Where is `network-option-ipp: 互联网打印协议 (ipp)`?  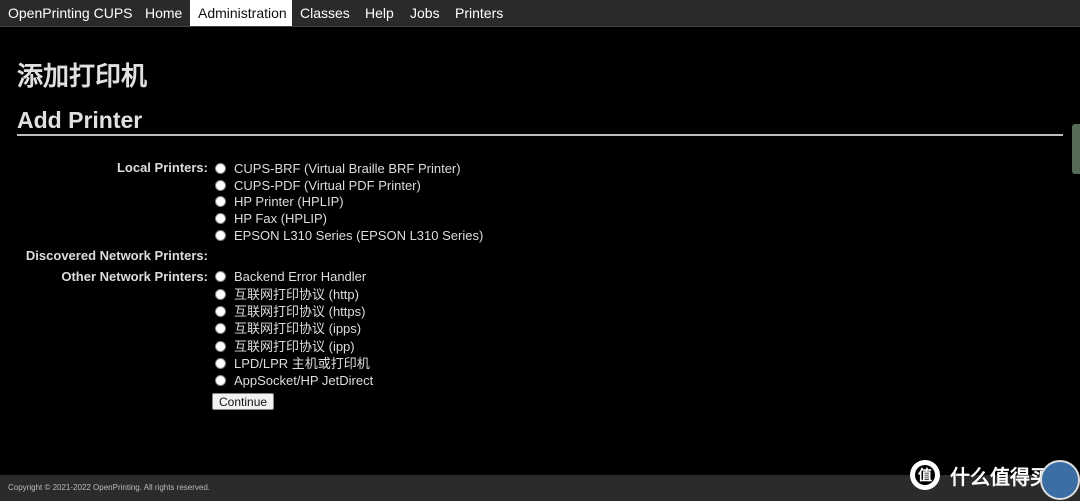
network-option-ipp: 互联网打印协议 (ipp) is located at coordinates (285, 346).